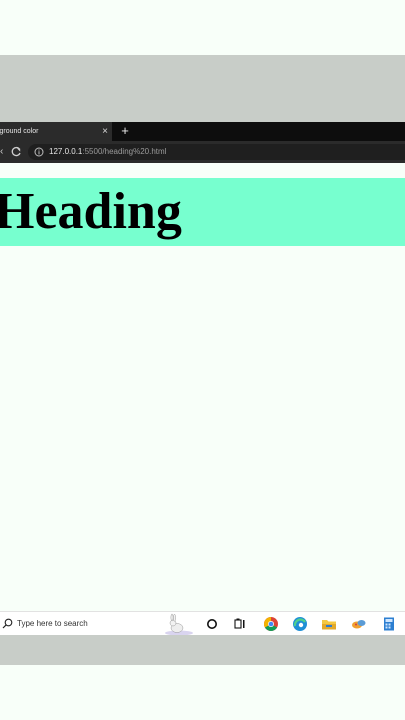  What do you see at coordinates (91, 211) in the screenshot?
I see `page-heading: Heading` at bounding box center [91, 211].